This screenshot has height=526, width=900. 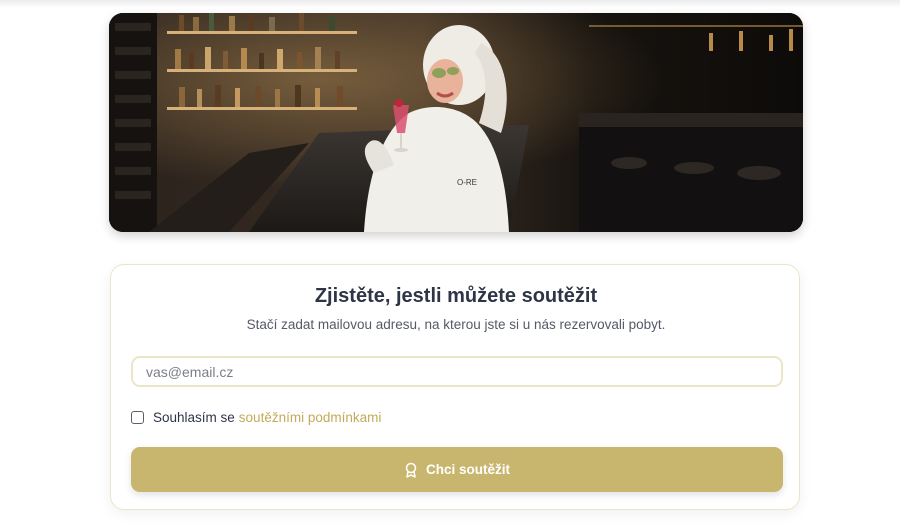 What do you see at coordinates (450, 4) in the screenshot?
I see `top-edge-shadow` at bounding box center [450, 4].